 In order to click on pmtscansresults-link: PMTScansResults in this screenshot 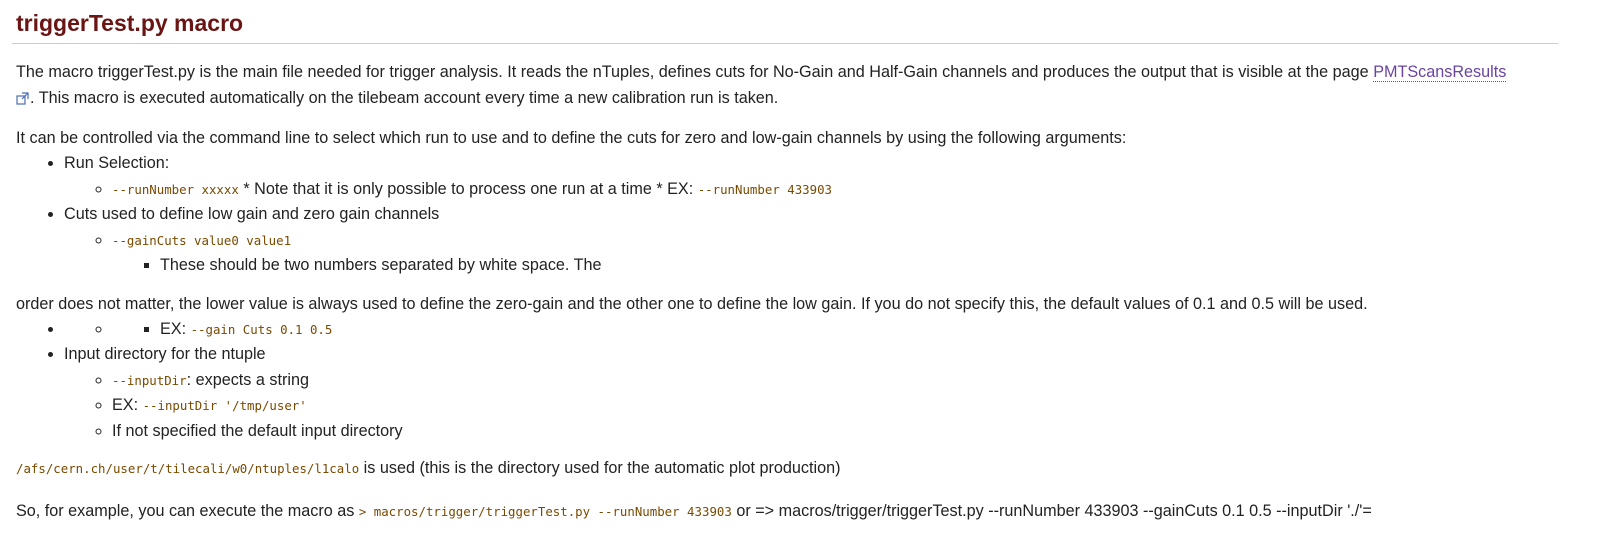, I will do `click(1440, 72)`.